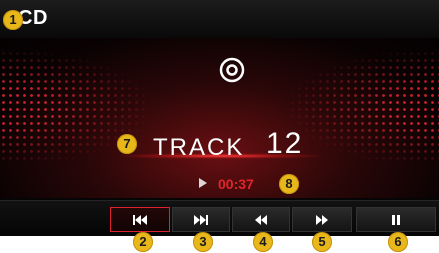  What do you see at coordinates (203, 183) in the screenshot?
I see `play-status-icon` at bounding box center [203, 183].